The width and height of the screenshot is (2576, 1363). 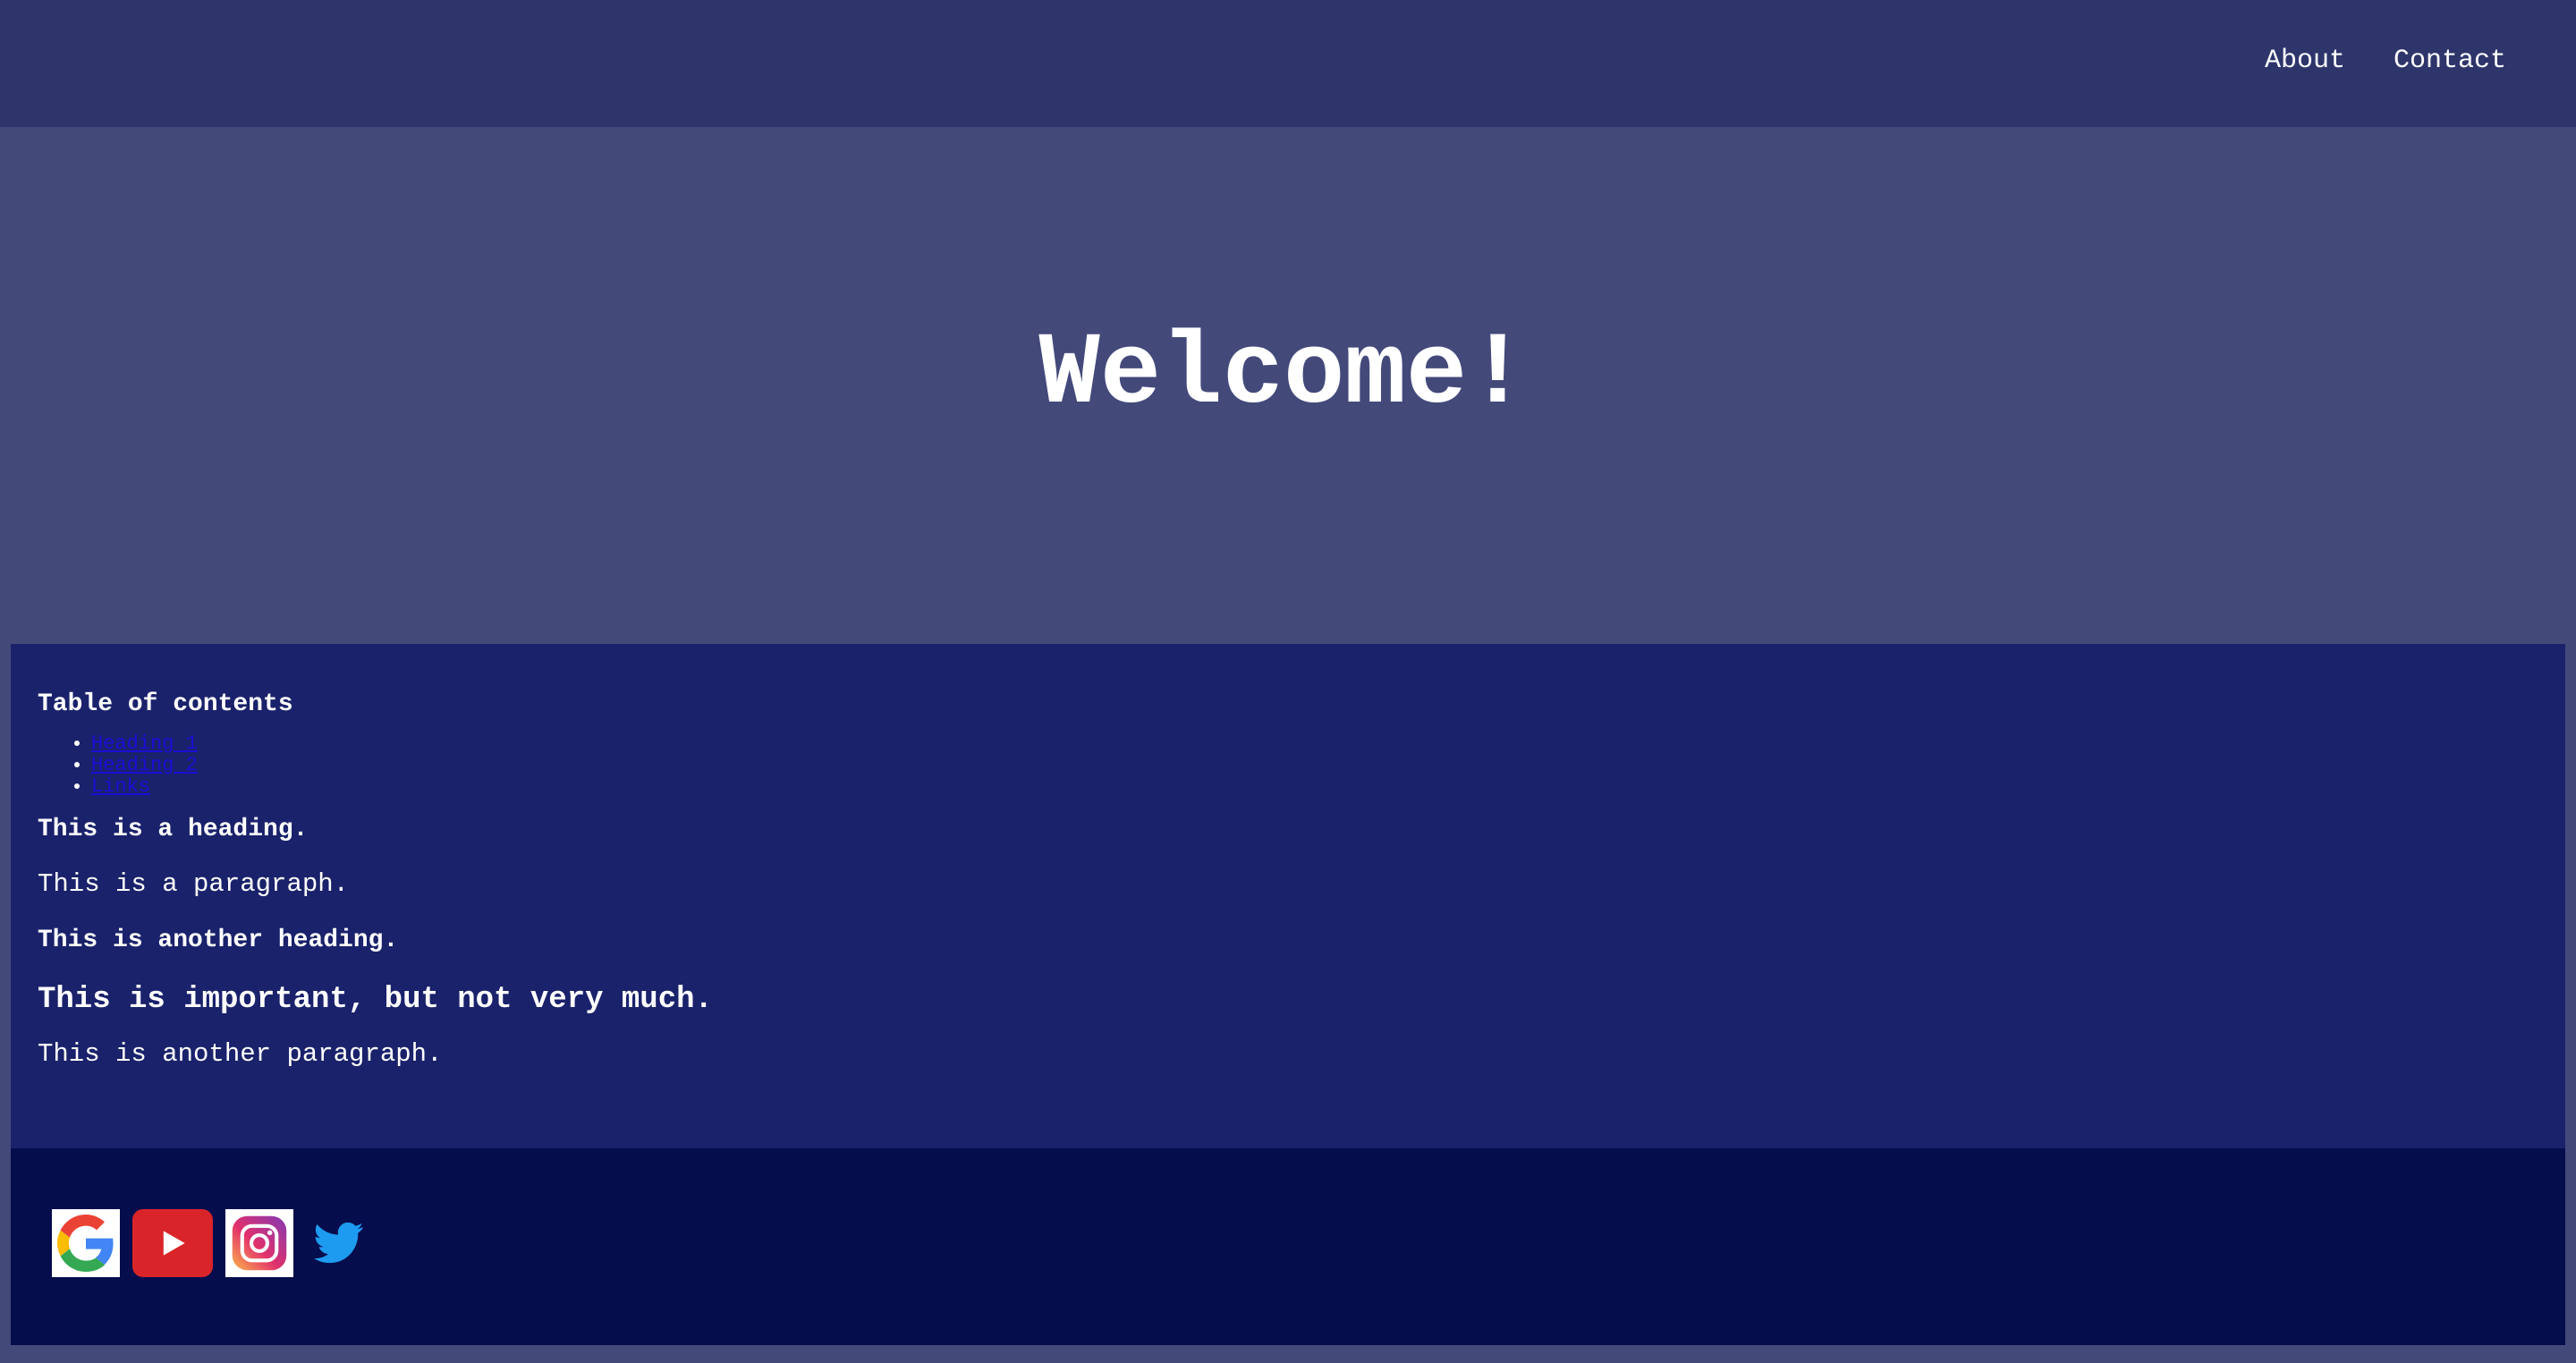 What do you see at coordinates (1288, 64) in the screenshot?
I see `top-navigation-bar: About Contact` at bounding box center [1288, 64].